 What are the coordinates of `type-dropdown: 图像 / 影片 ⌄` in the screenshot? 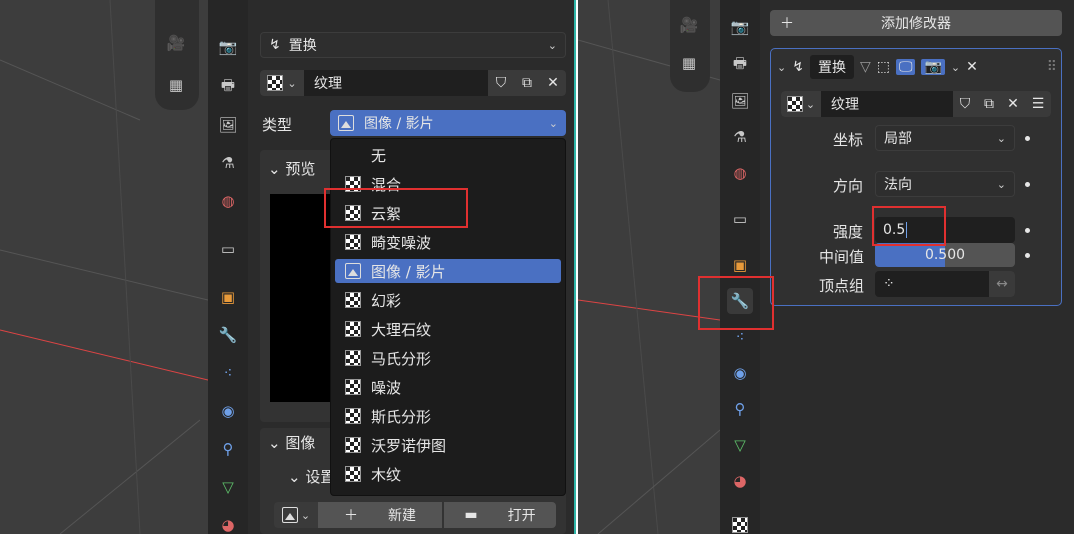 It's located at (448, 123).